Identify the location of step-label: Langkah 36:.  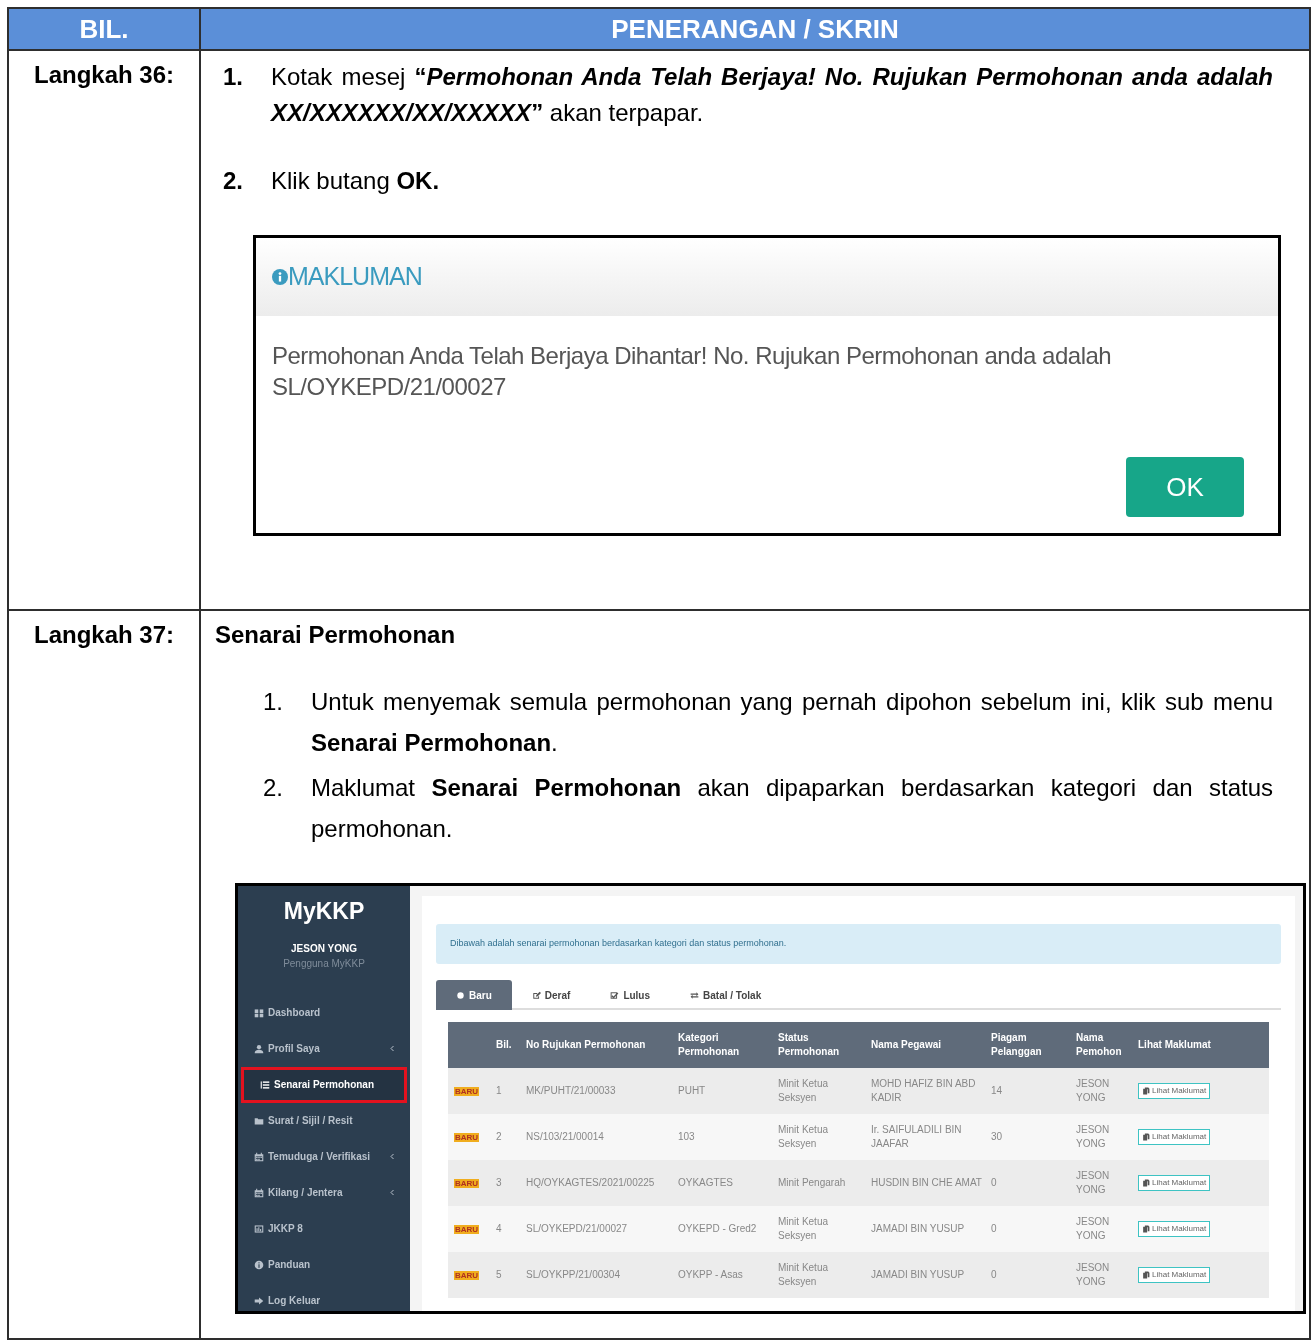
(103, 75).